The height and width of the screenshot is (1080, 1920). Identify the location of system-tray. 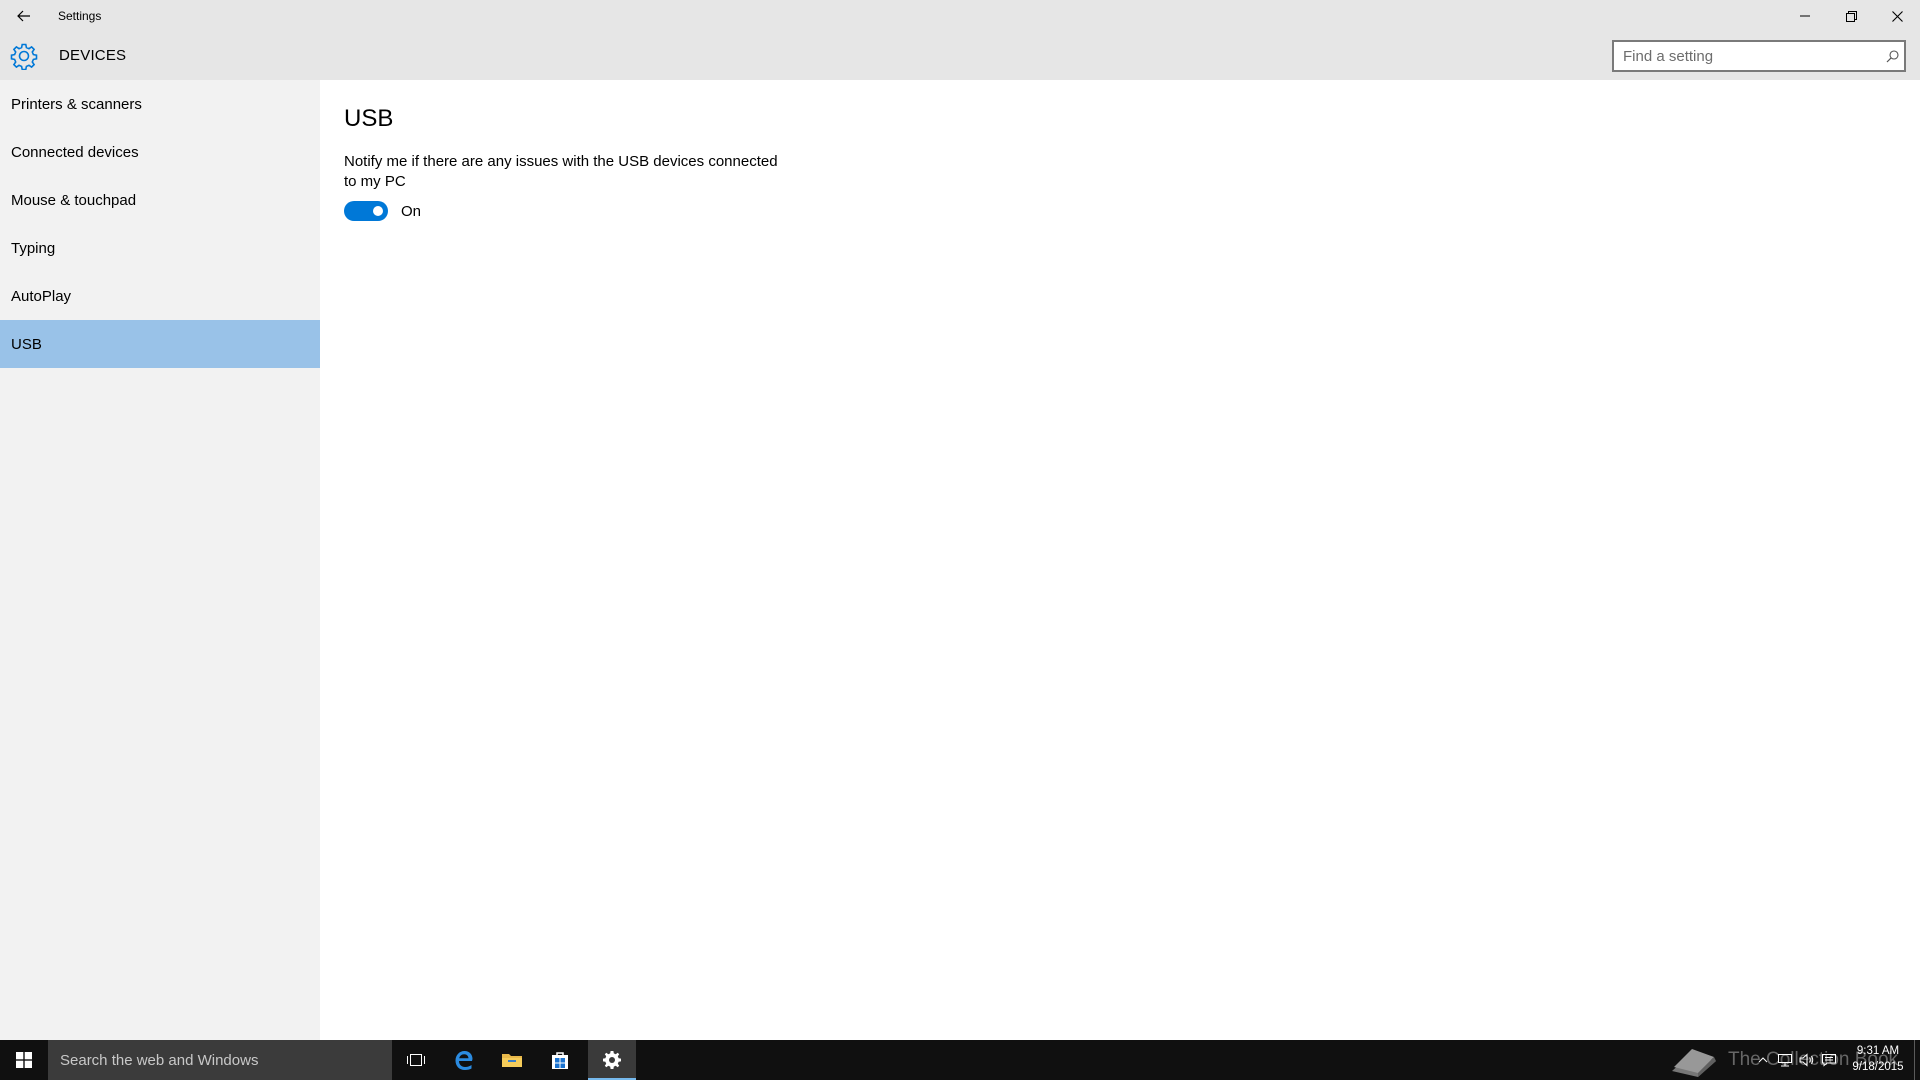
(1796, 1060).